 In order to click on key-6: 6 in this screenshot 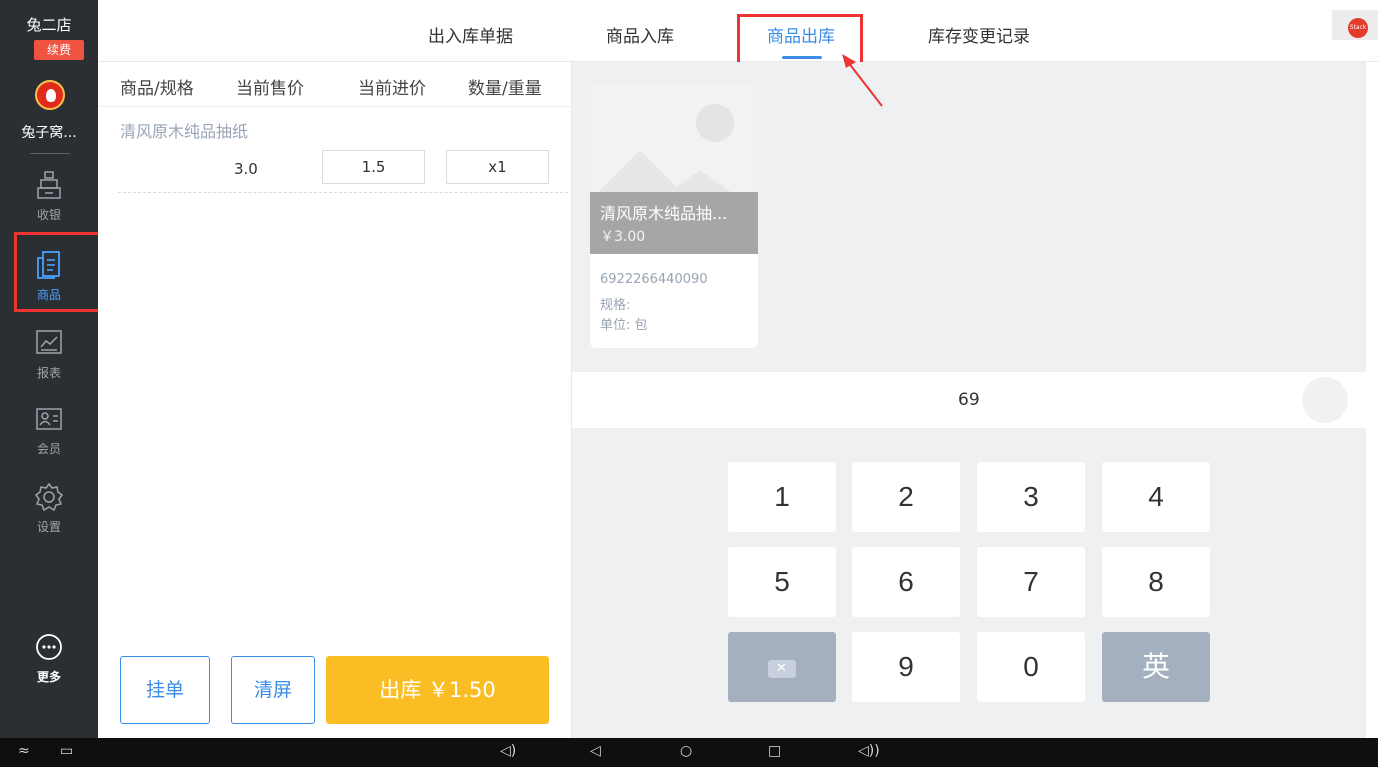, I will do `click(906, 582)`.